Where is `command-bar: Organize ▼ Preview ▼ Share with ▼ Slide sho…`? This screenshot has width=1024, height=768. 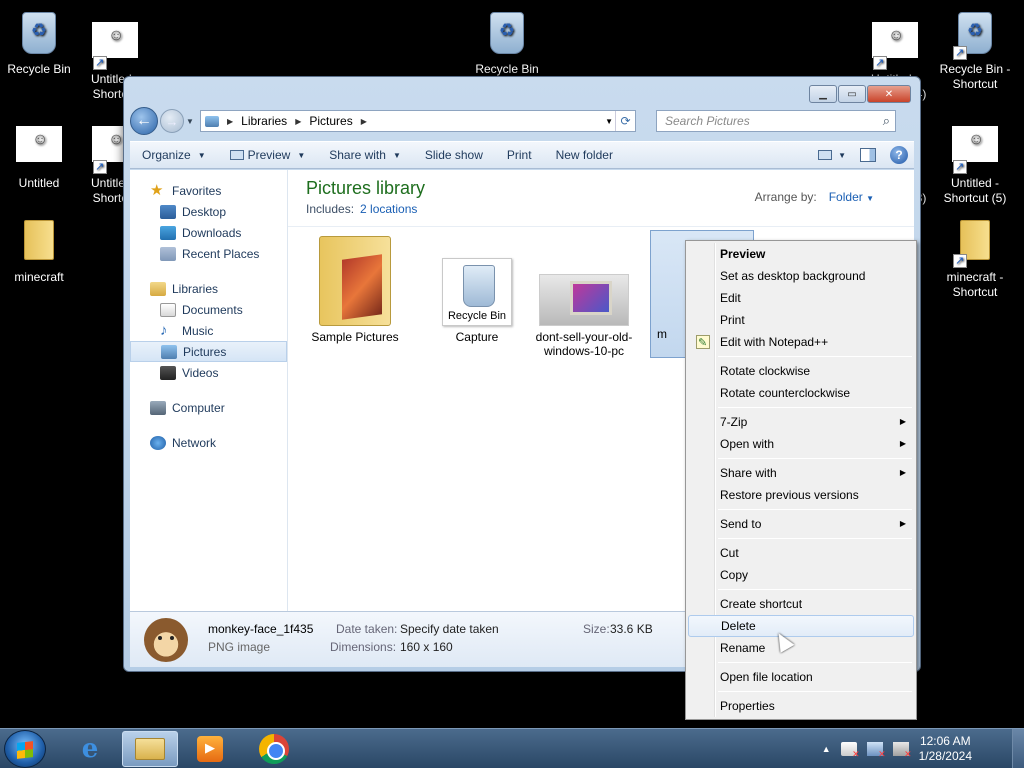 command-bar: Organize ▼ Preview ▼ Share with ▼ Slide sho… is located at coordinates (522, 155).